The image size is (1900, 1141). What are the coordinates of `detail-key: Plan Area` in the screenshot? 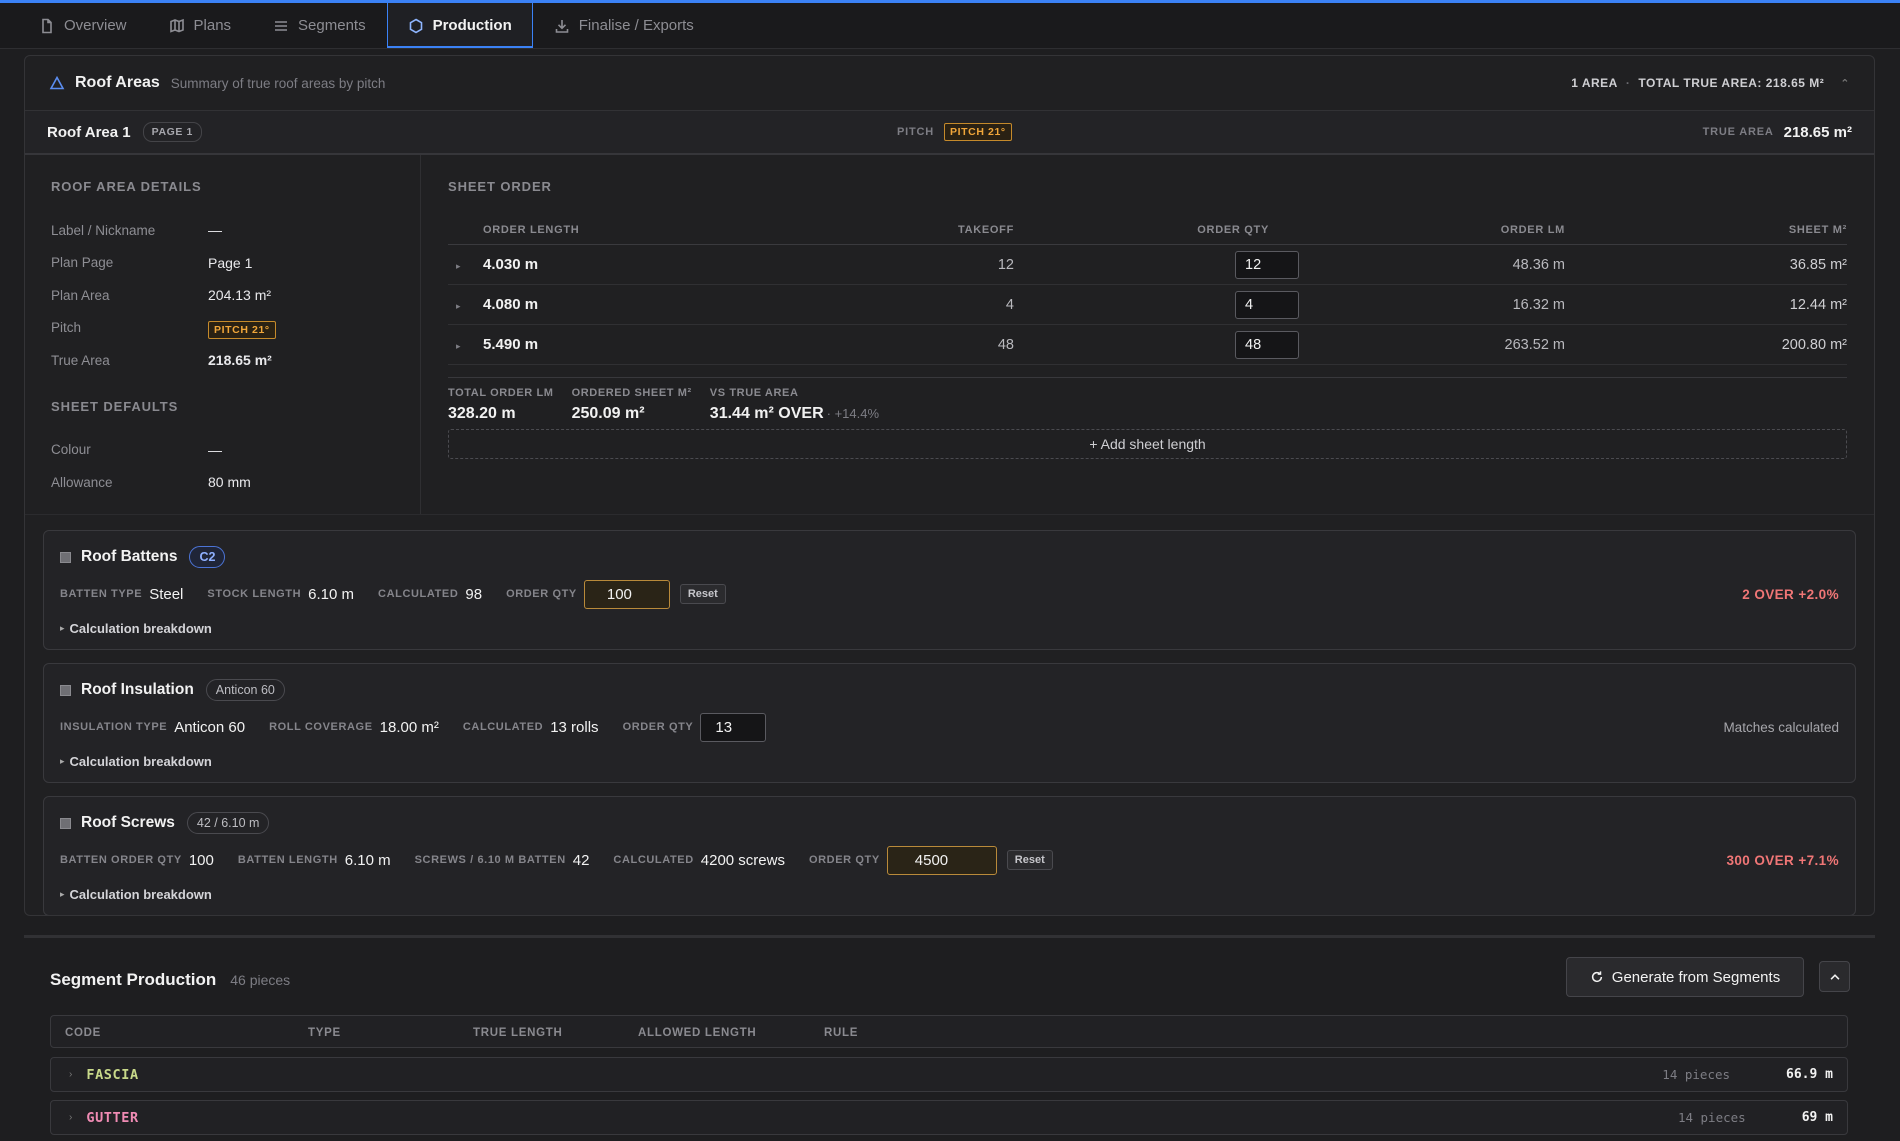 It's located at (80, 295).